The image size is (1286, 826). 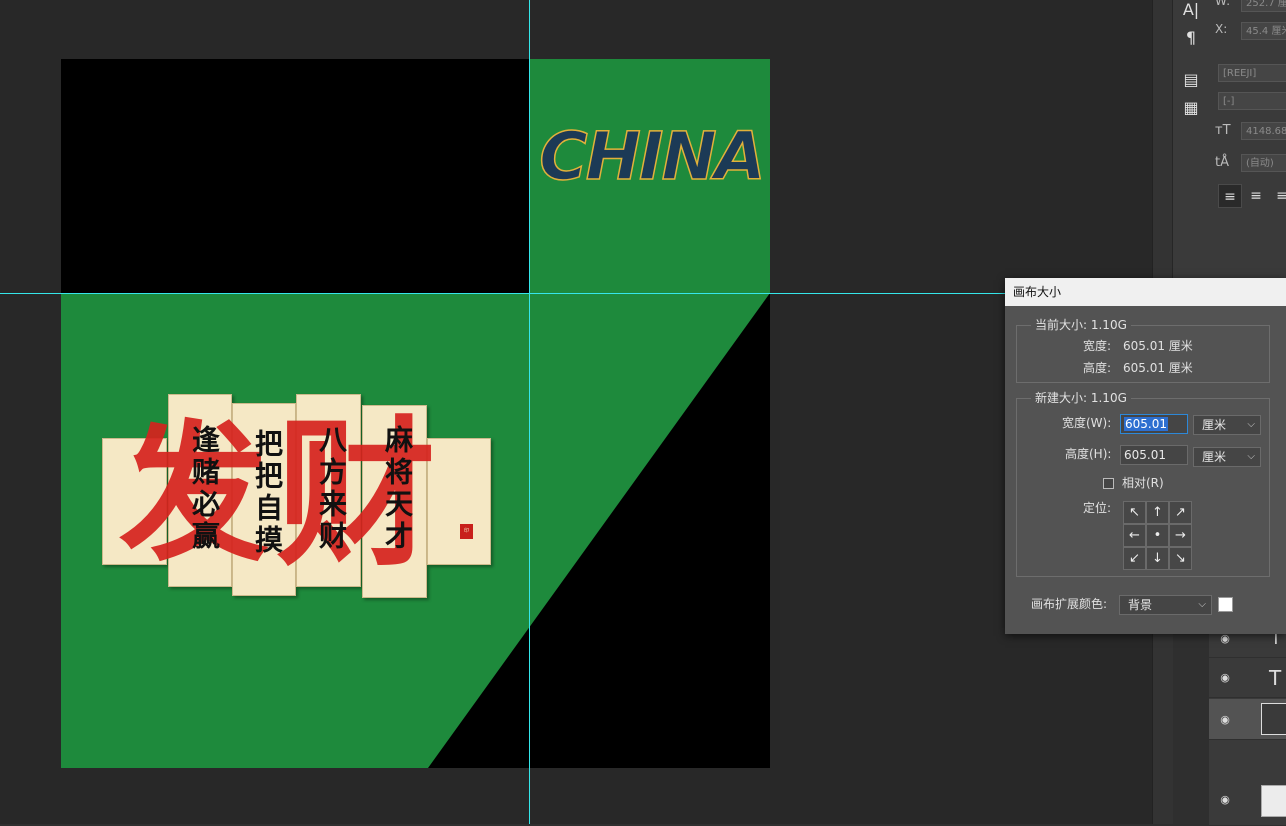 What do you see at coordinates (1256, 196) in the screenshot?
I see `align-center-icon: ≡` at bounding box center [1256, 196].